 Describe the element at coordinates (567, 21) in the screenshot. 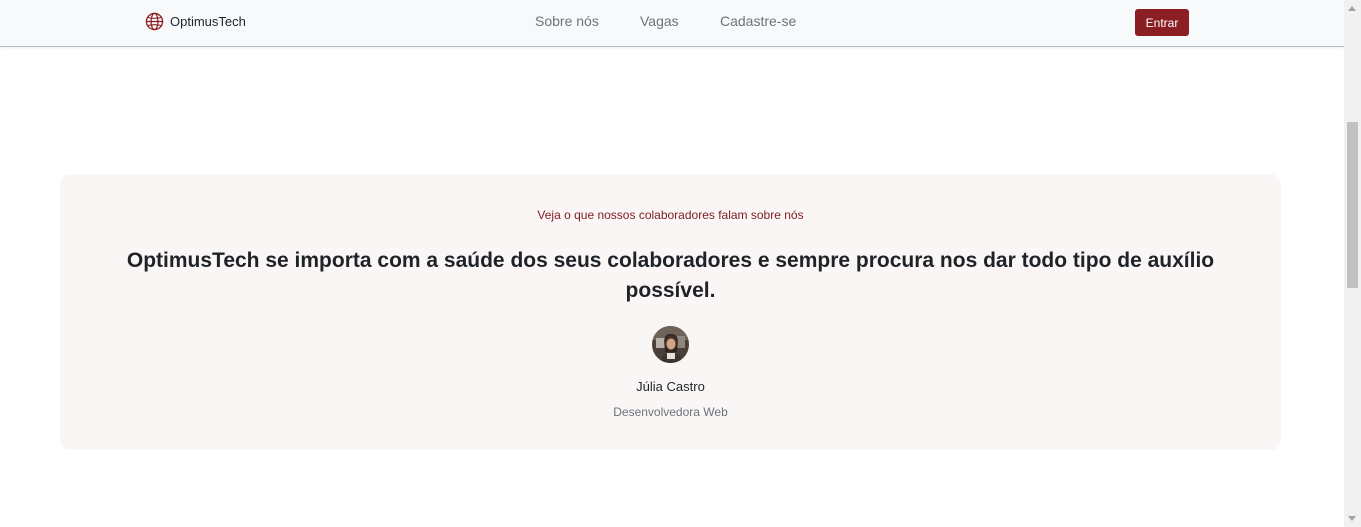

I see `nav-link-sobre-nos: Sobre nós` at that location.